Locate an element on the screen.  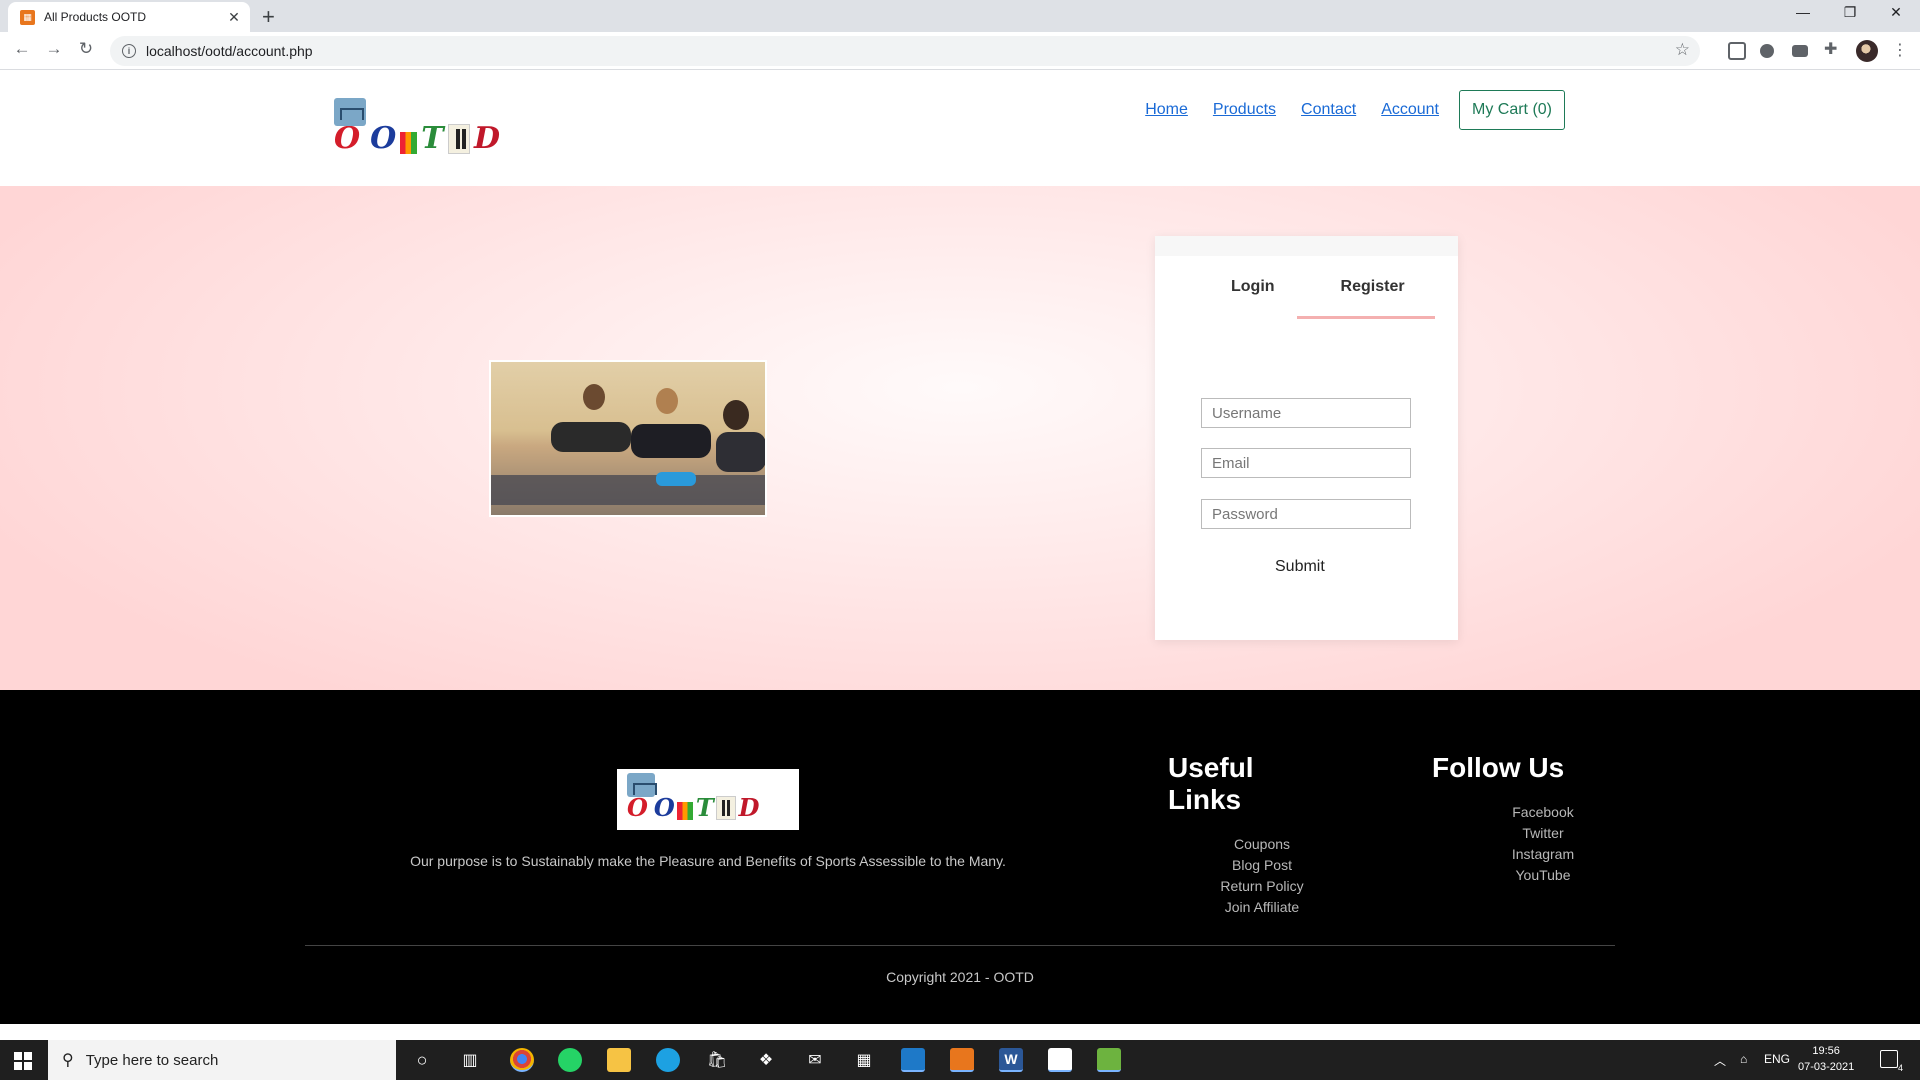
tray-chevron-icon: ︿ is located at coordinates (1720, 1060).